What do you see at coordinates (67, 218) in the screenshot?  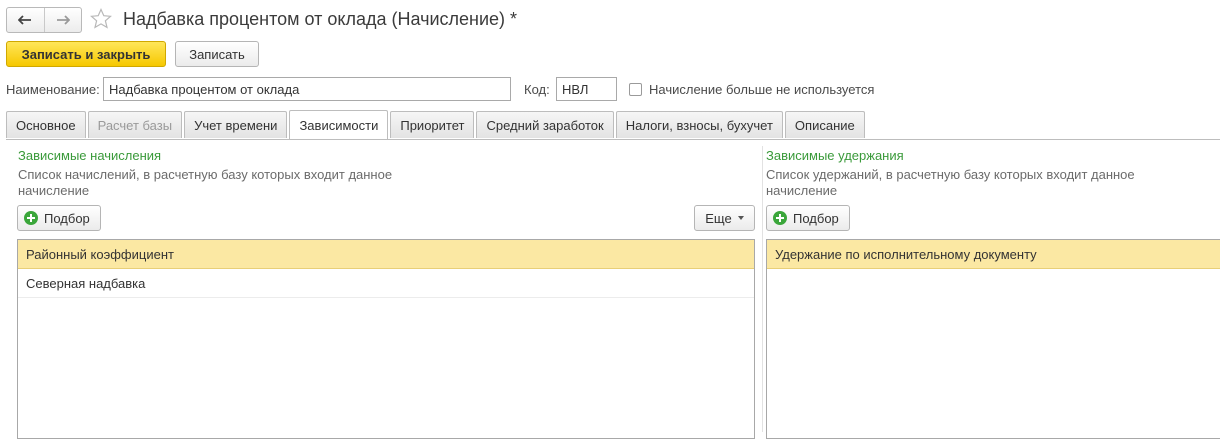 I see `left-add-label: Подбор` at bounding box center [67, 218].